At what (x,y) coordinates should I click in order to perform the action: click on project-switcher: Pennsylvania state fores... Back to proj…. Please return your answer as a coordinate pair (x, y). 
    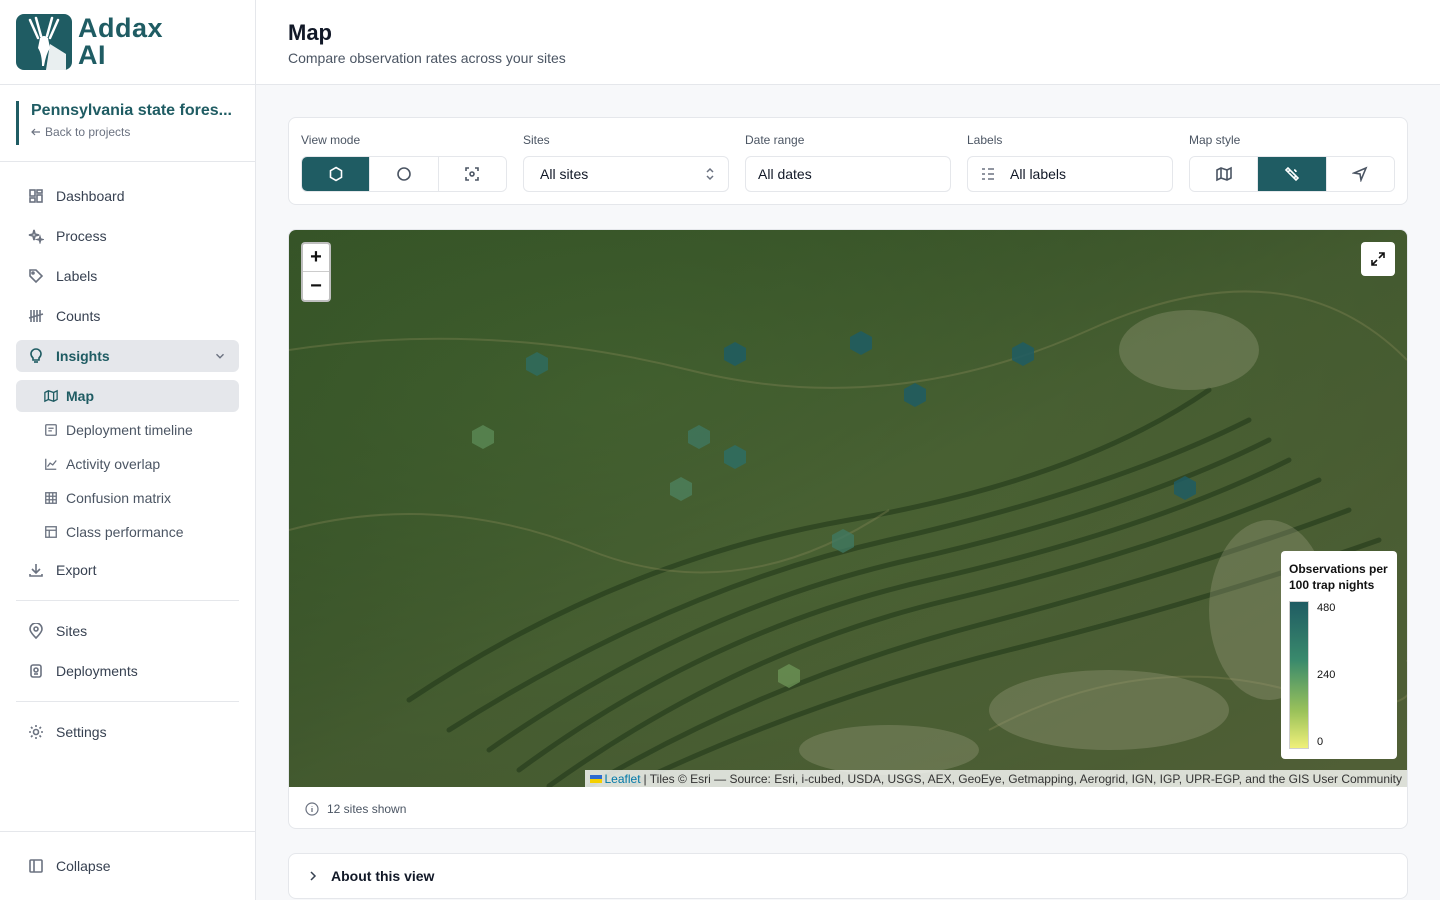
    Looking at the image, I should click on (129, 123).